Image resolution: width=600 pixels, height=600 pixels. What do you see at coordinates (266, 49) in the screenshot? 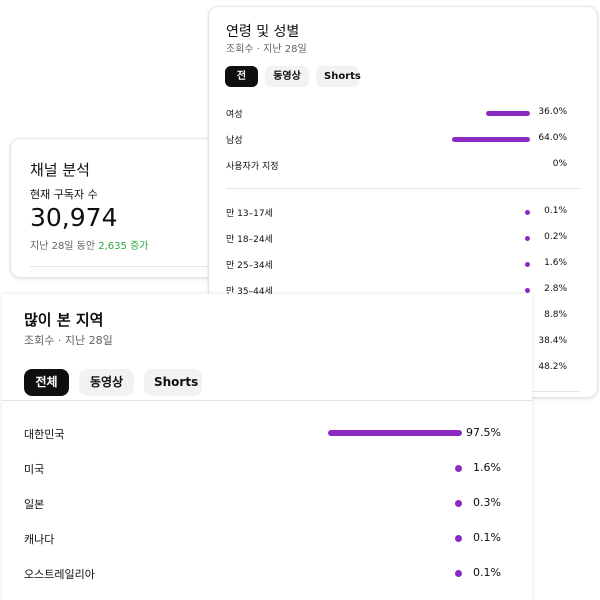
I see `age-gender-subtitle: 조회수 · 지난 28일` at bounding box center [266, 49].